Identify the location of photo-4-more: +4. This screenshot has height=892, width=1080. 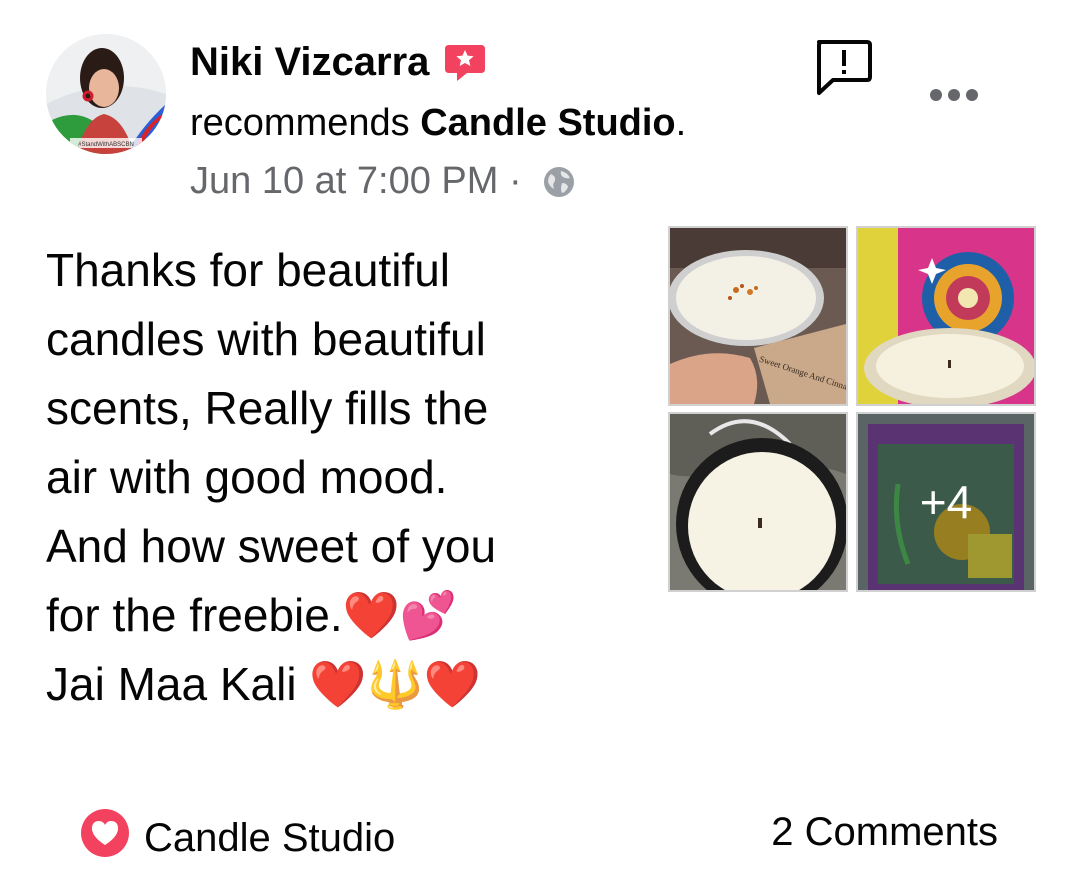
(946, 502).